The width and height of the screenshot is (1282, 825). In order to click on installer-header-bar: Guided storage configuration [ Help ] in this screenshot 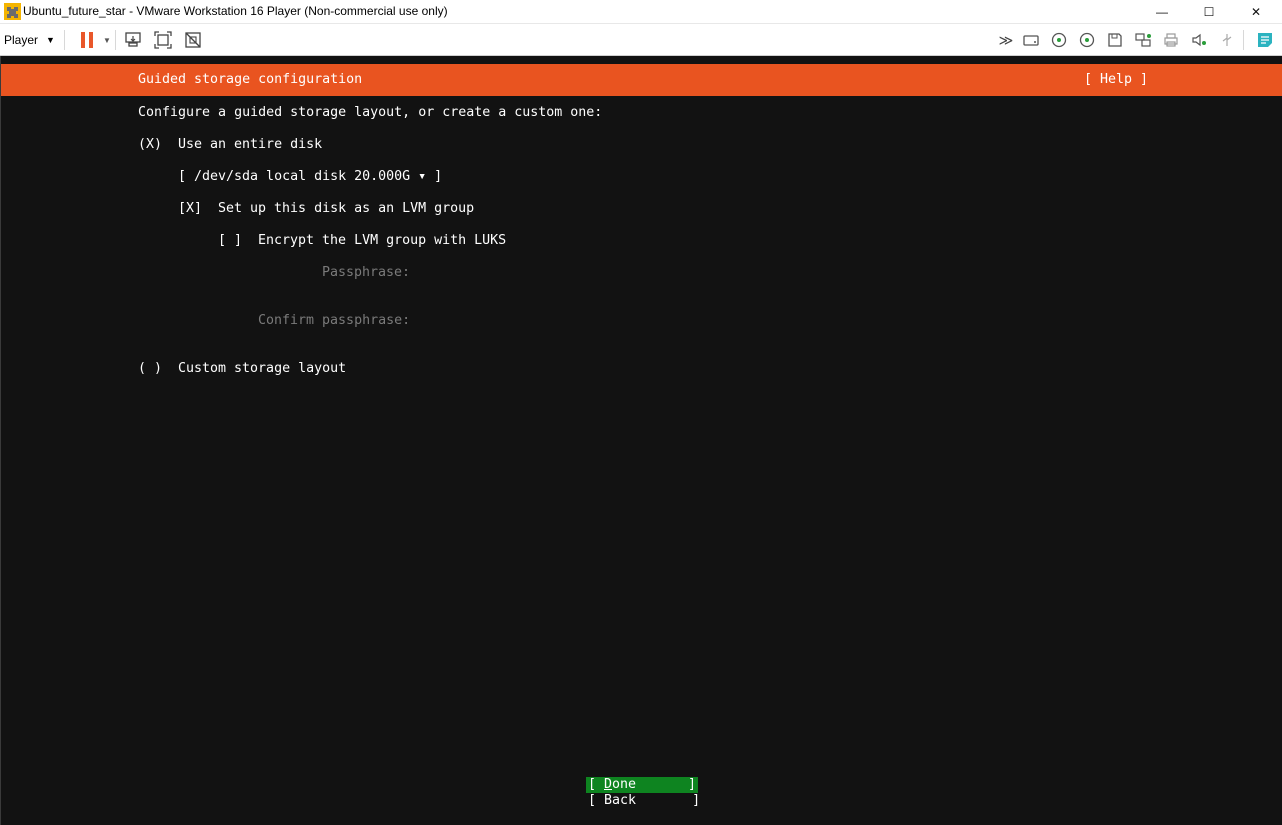, I will do `click(641, 80)`.